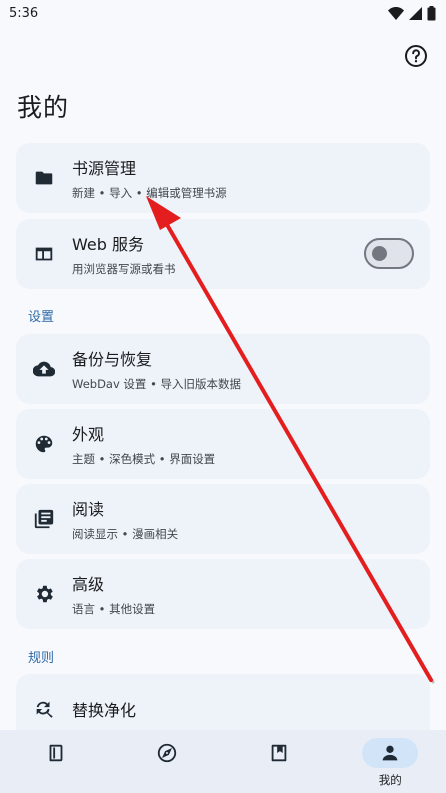 Image resolution: width=446 pixels, height=793 pixels. Describe the element at coordinates (415, 13) in the screenshot. I see `signal-icon` at that location.